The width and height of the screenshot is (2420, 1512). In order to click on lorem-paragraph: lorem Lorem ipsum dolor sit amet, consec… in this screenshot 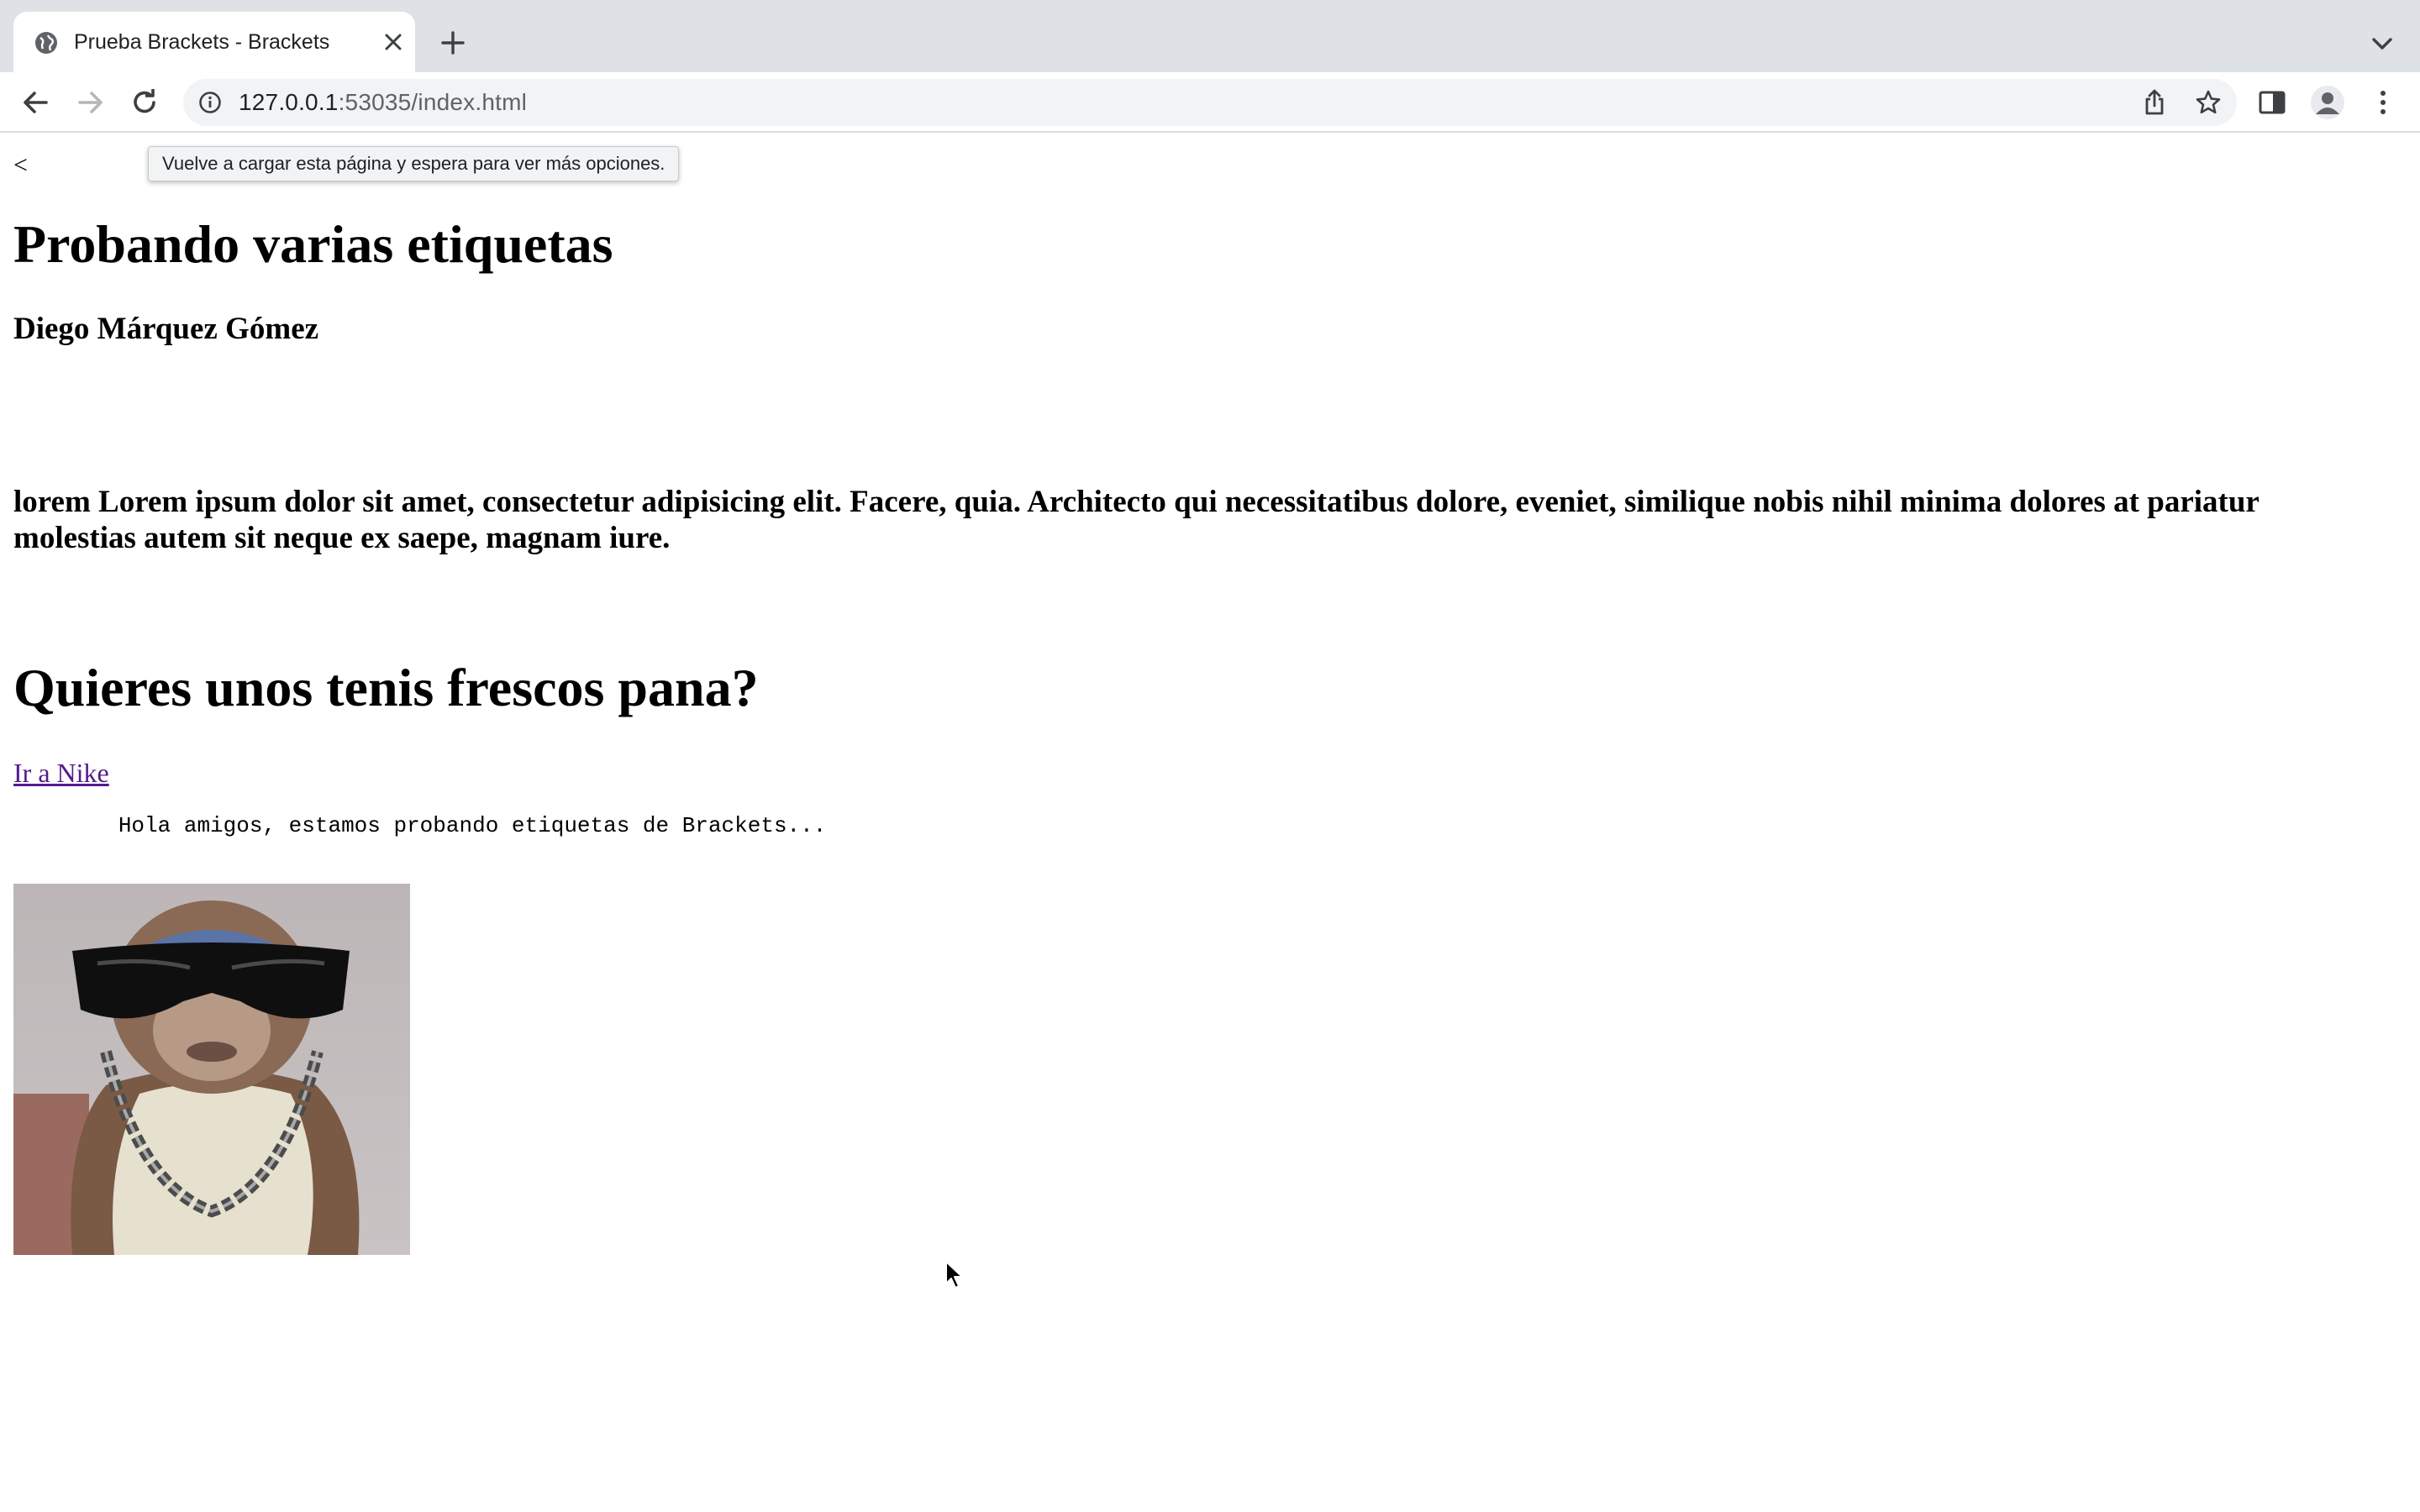, I will do `click(1136, 520)`.